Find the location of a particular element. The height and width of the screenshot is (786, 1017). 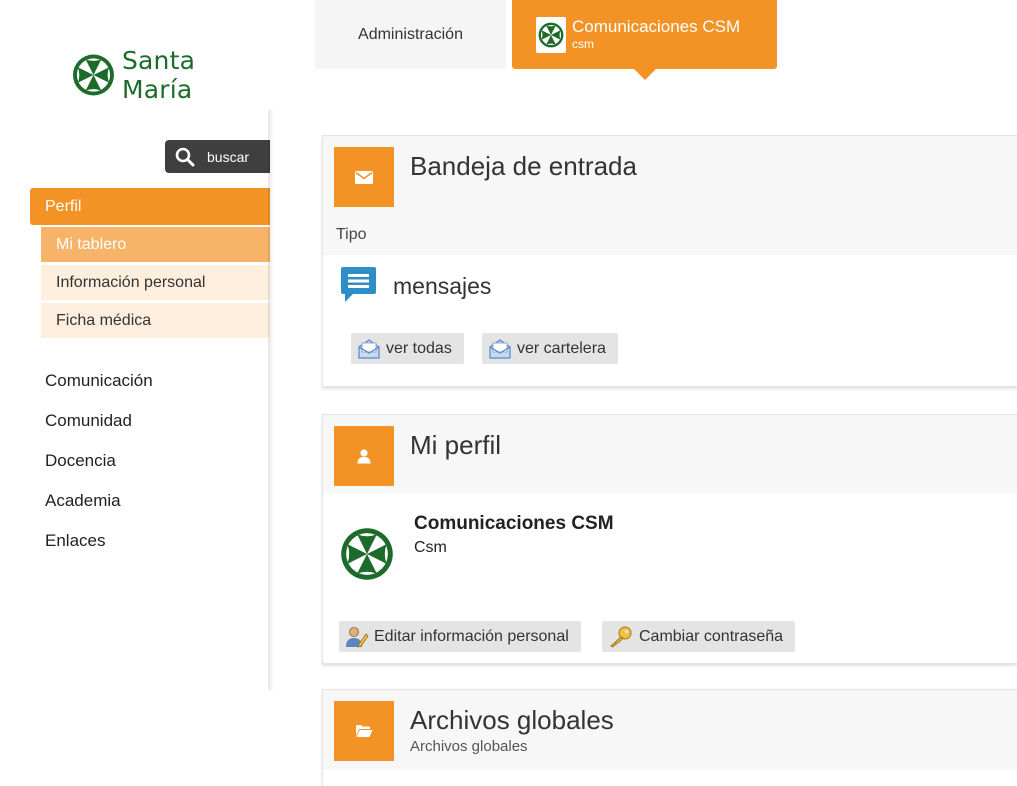

editar-informacion-label: Editar información personal is located at coordinates (471, 636).